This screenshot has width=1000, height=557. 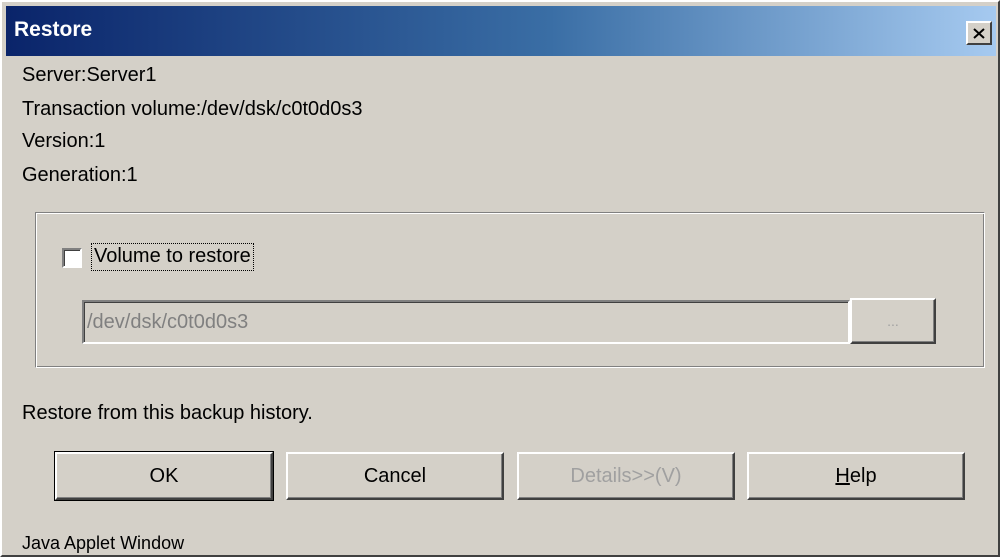 What do you see at coordinates (626, 476) in the screenshot?
I see `details-button: Details>>(V)` at bounding box center [626, 476].